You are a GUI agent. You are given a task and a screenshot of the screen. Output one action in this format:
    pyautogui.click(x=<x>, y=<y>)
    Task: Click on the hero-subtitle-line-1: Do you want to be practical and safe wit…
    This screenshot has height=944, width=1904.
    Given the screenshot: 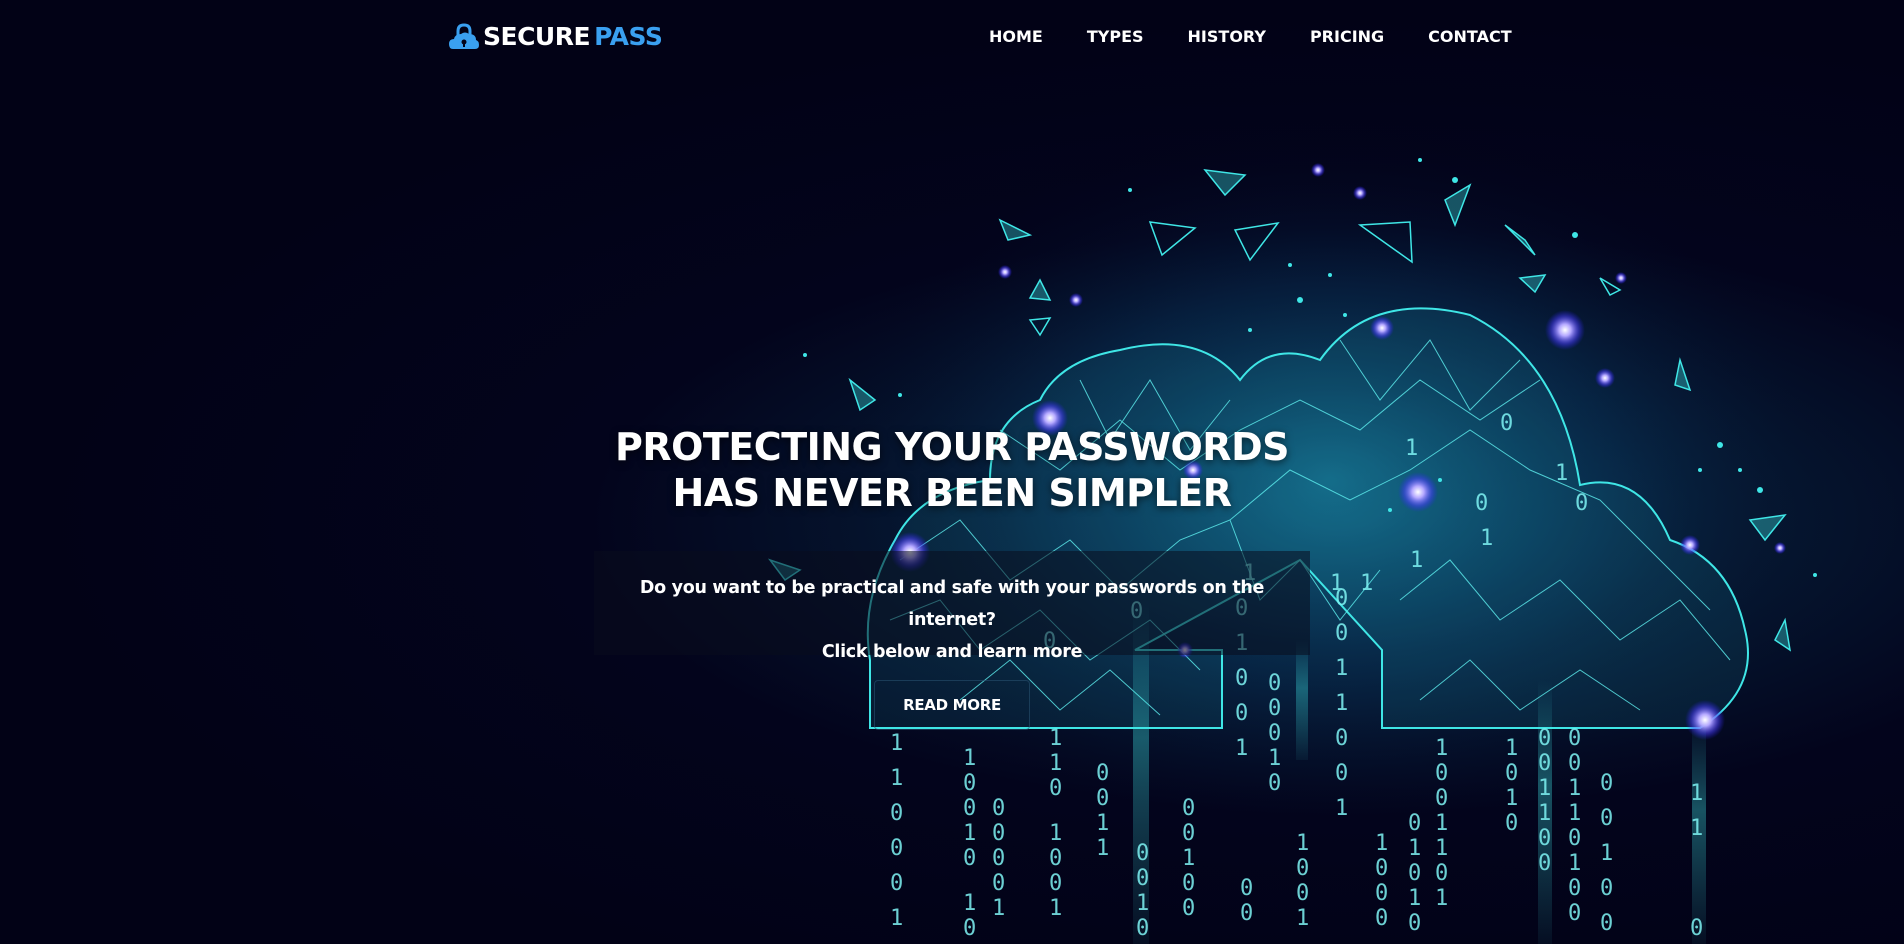 What is the action you would take?
    pyautogui.click(x=952, y=604)
    